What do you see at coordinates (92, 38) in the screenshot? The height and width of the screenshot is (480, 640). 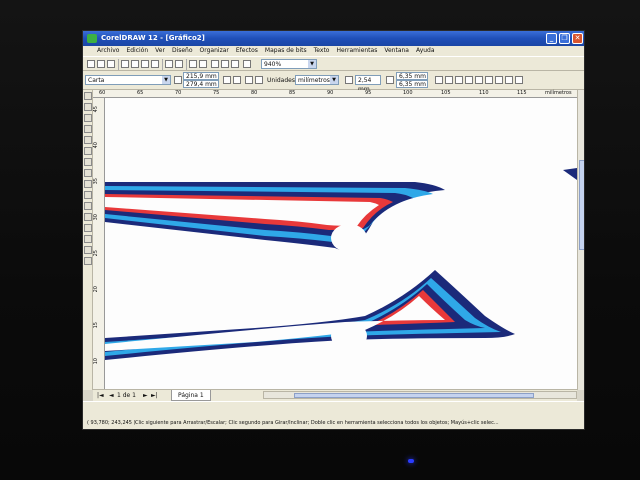 I see `coreldraw-icon` at bounding box center [92, 38].